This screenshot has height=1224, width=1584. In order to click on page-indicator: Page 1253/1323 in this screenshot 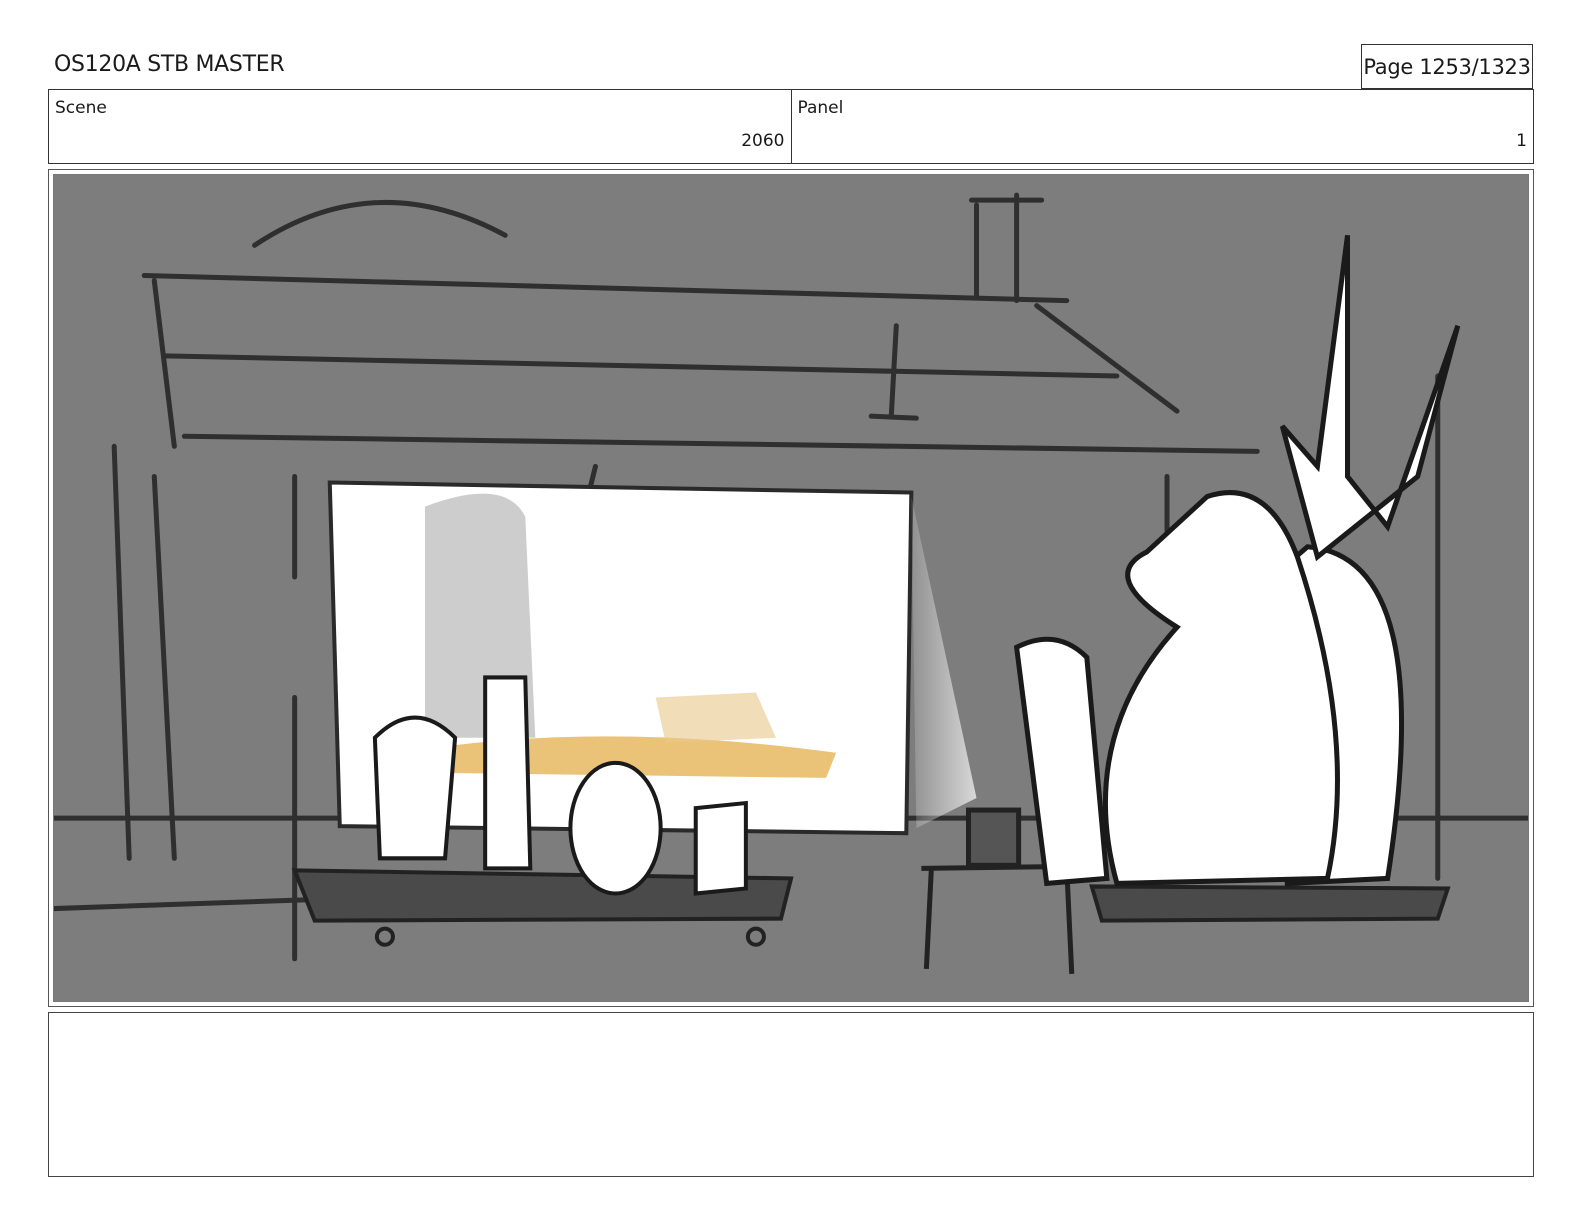, I will do `click(1447, 66)`.